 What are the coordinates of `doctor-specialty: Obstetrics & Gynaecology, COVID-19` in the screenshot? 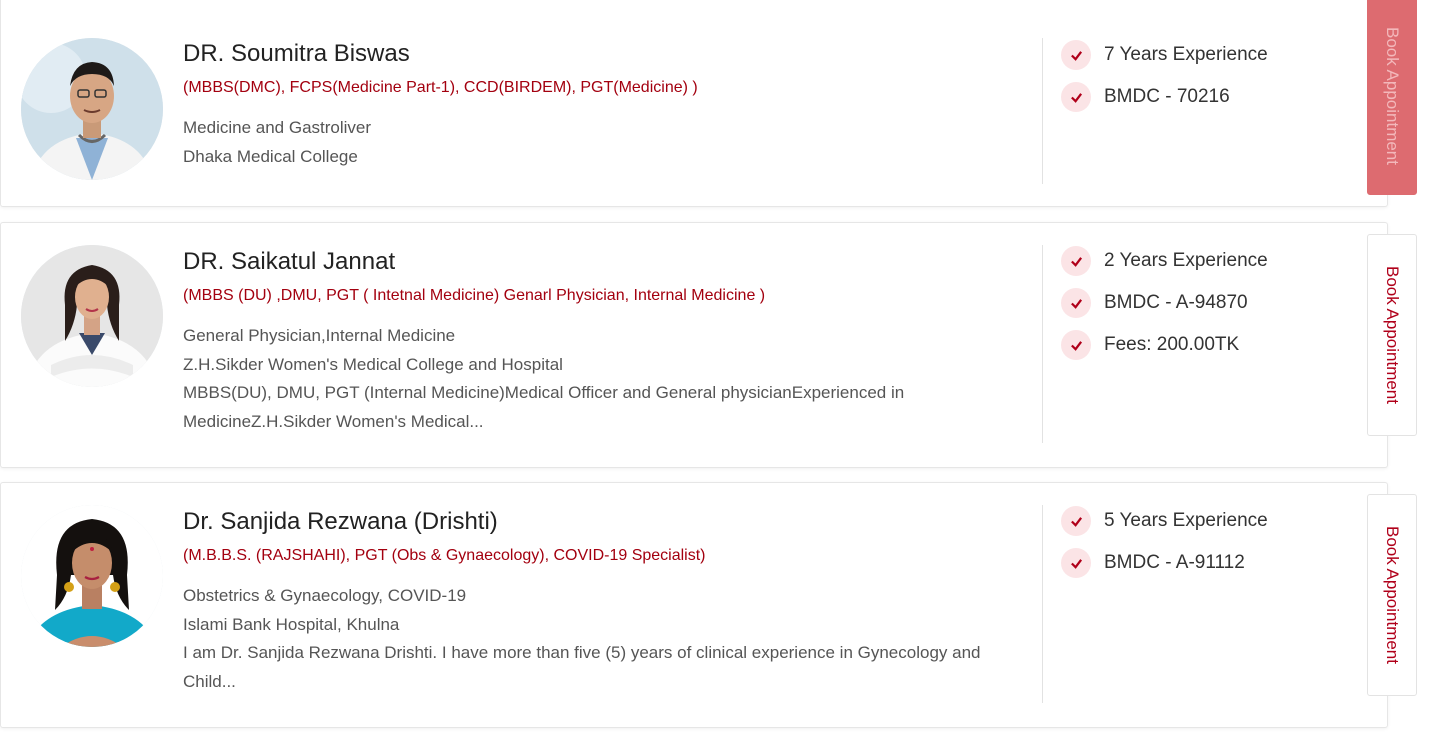 It's located at (325, 595).